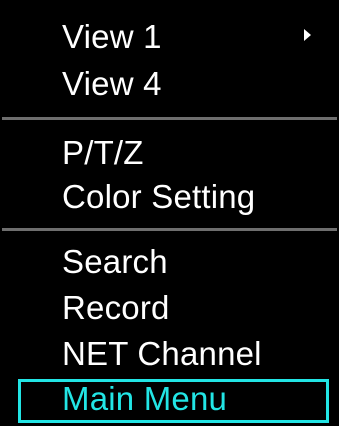 This screenshot has width=339, height=426. I want to click on menu-item-main-menu: Main Menu, so click(144, 399).